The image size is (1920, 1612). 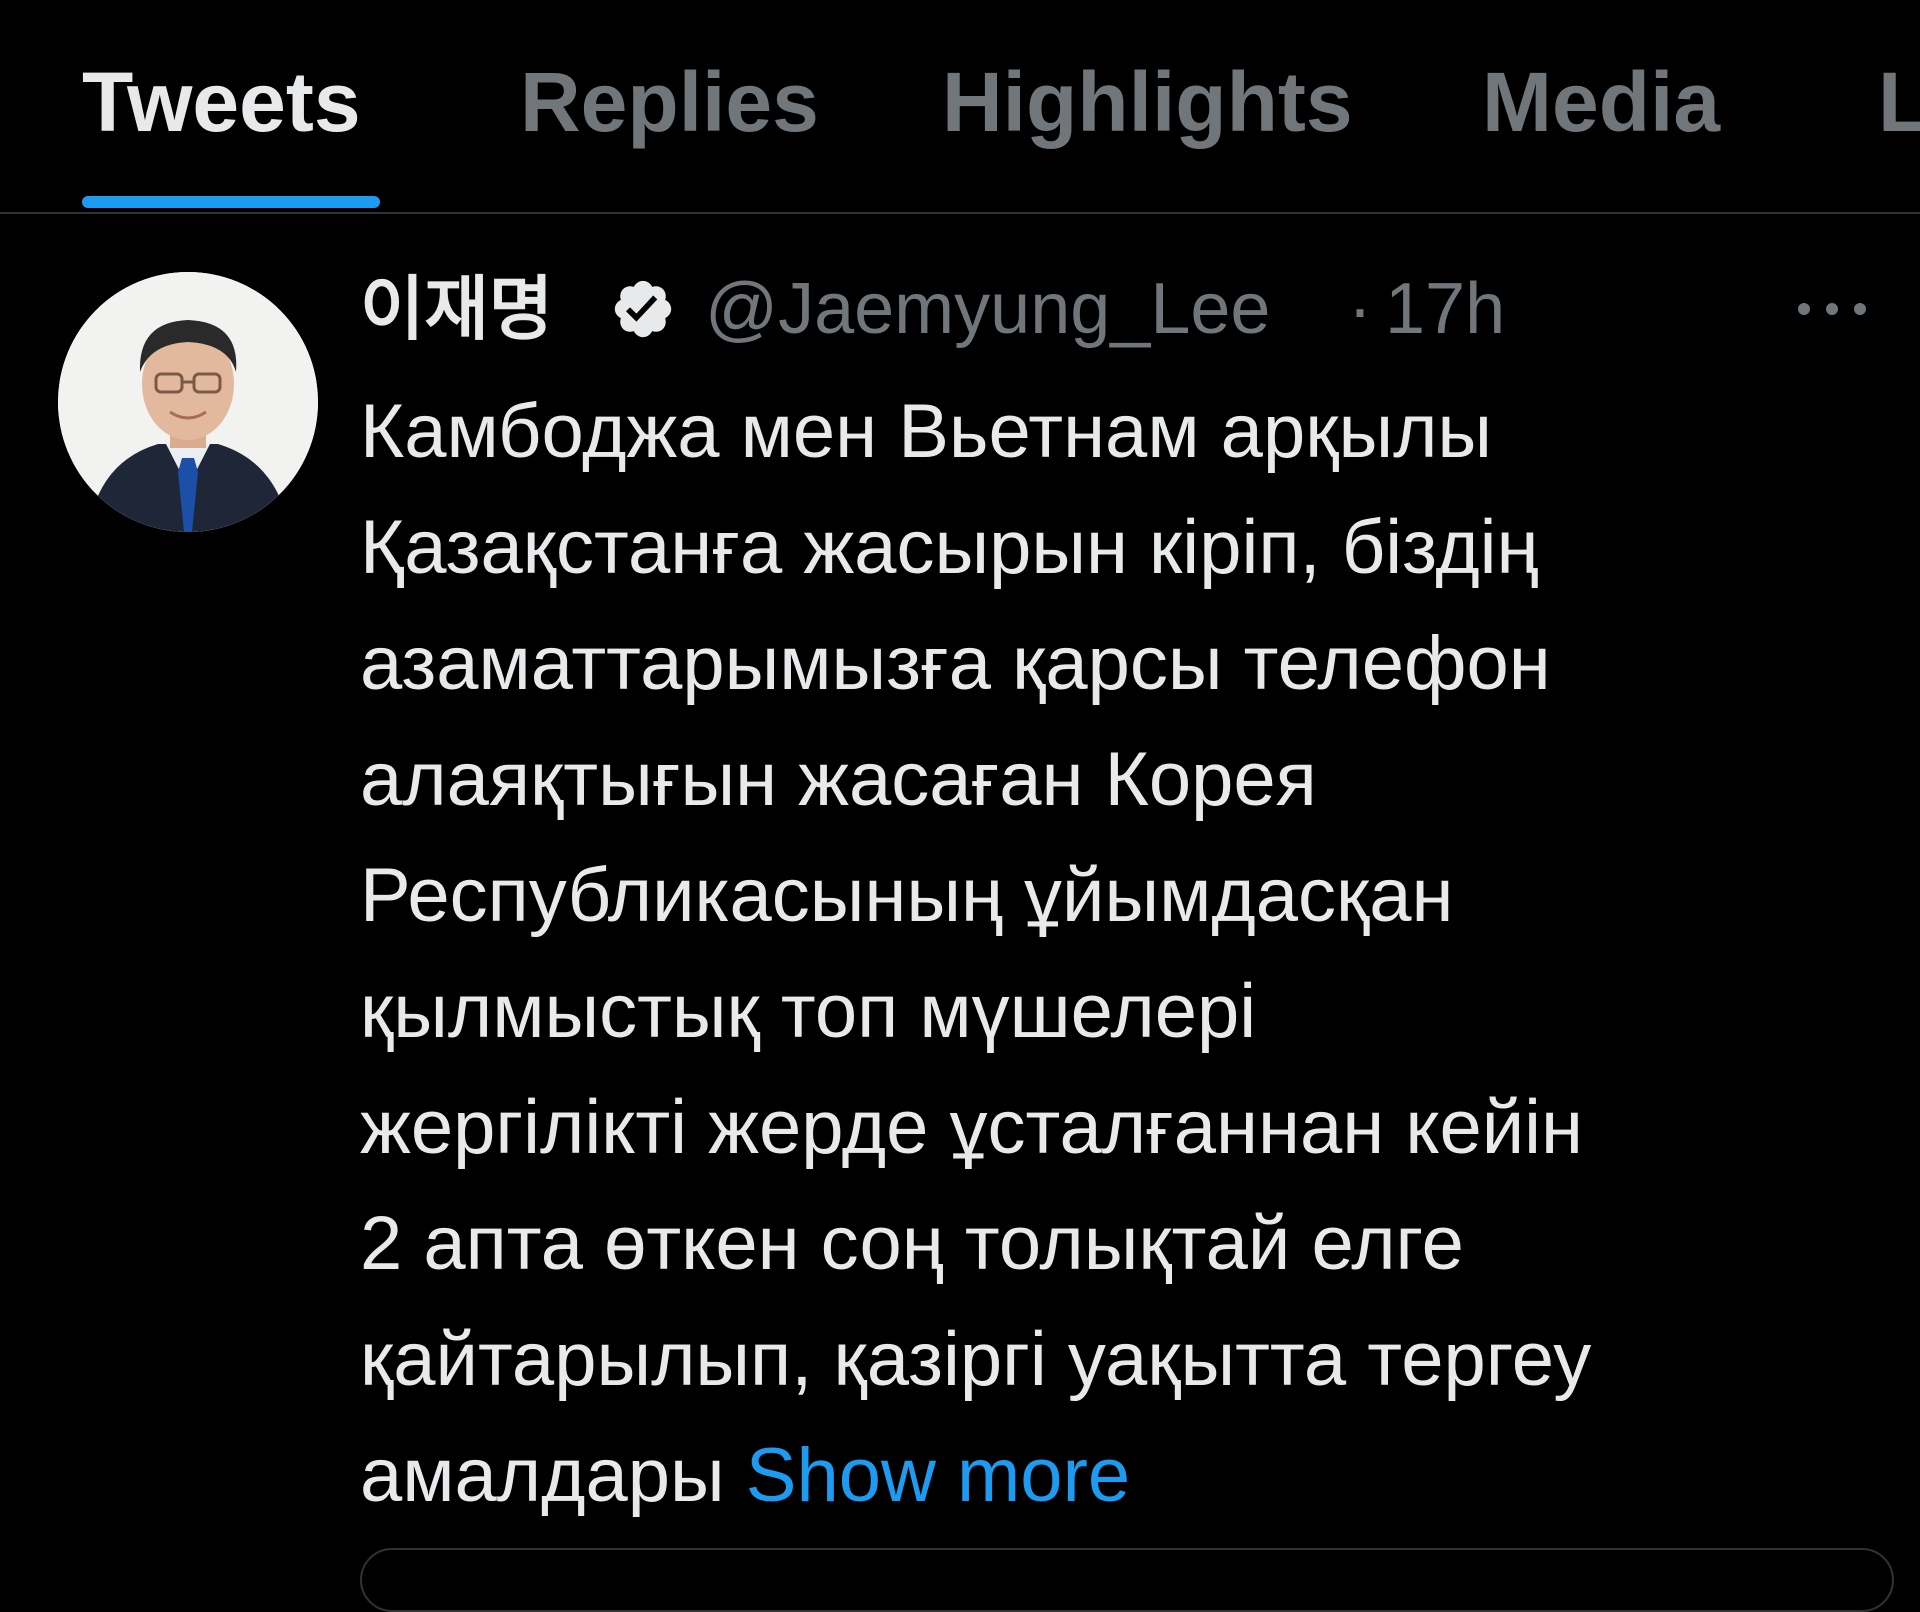 I want to click on author-handle: @Jaemyung_Lee, so click(x=987, y=309).